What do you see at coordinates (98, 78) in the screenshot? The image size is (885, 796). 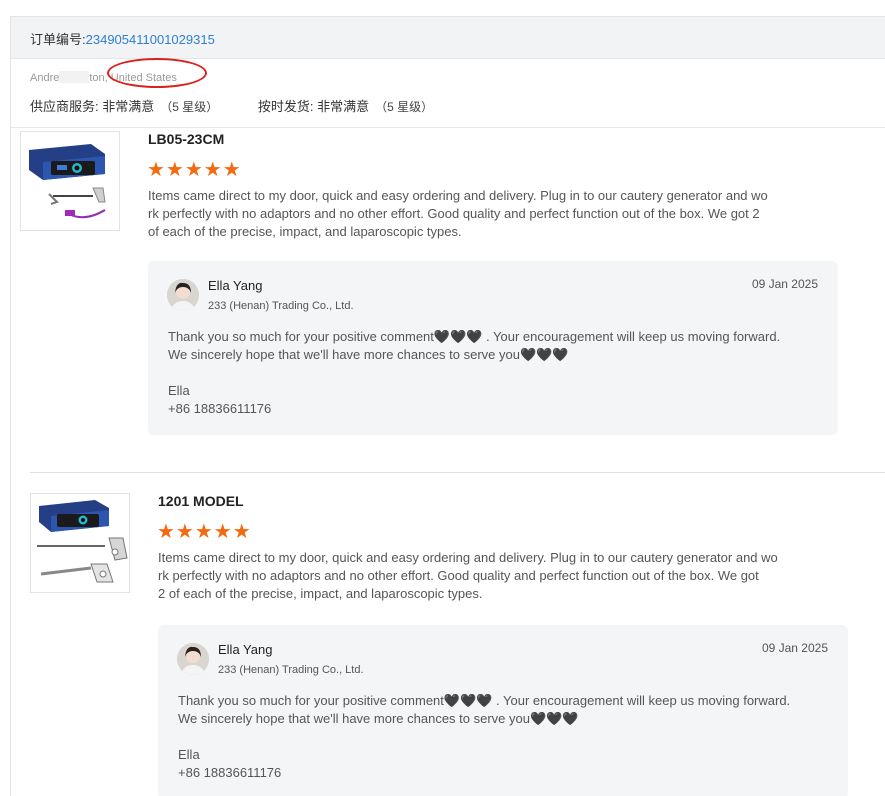 I see `buyer-name-suffix: ton,` at bounding box center [98, 78].